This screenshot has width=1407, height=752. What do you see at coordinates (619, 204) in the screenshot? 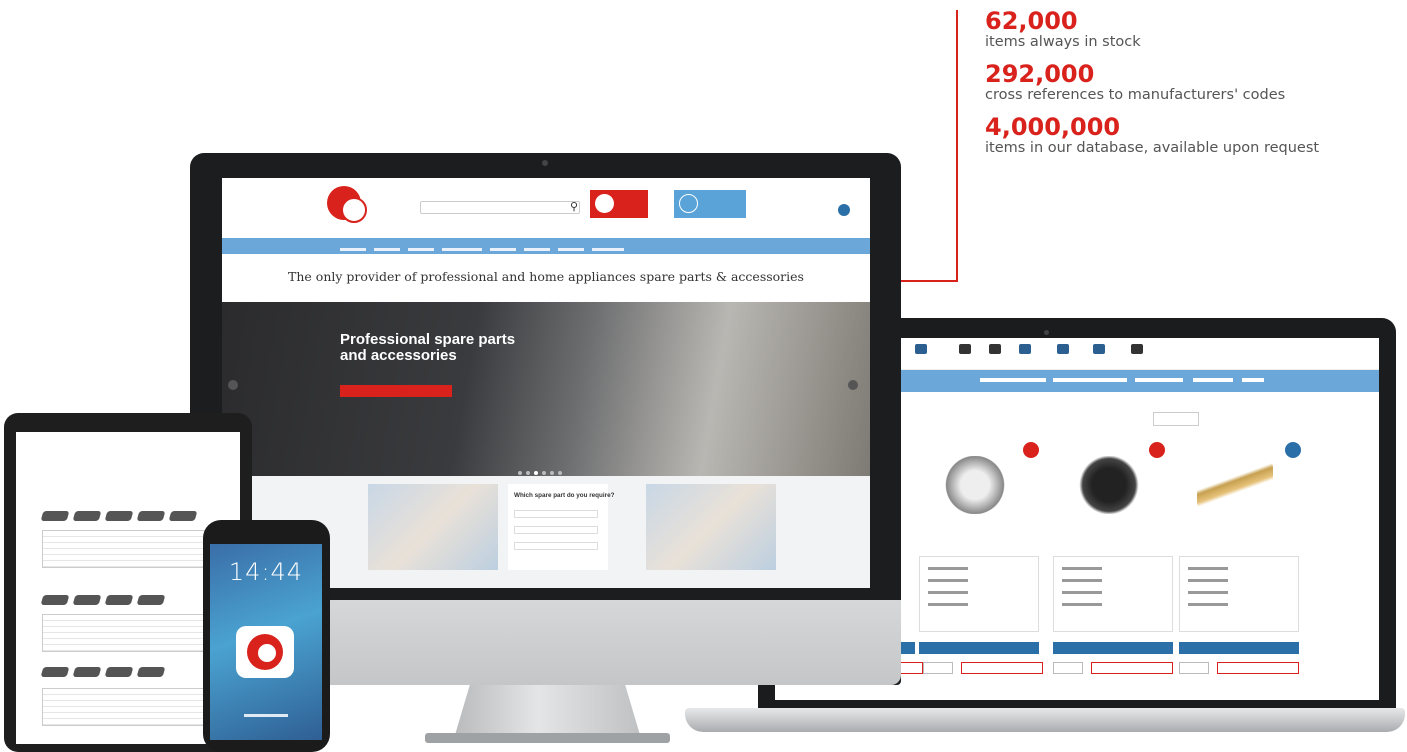
I see `login-box` at bounding box center [619, 204].